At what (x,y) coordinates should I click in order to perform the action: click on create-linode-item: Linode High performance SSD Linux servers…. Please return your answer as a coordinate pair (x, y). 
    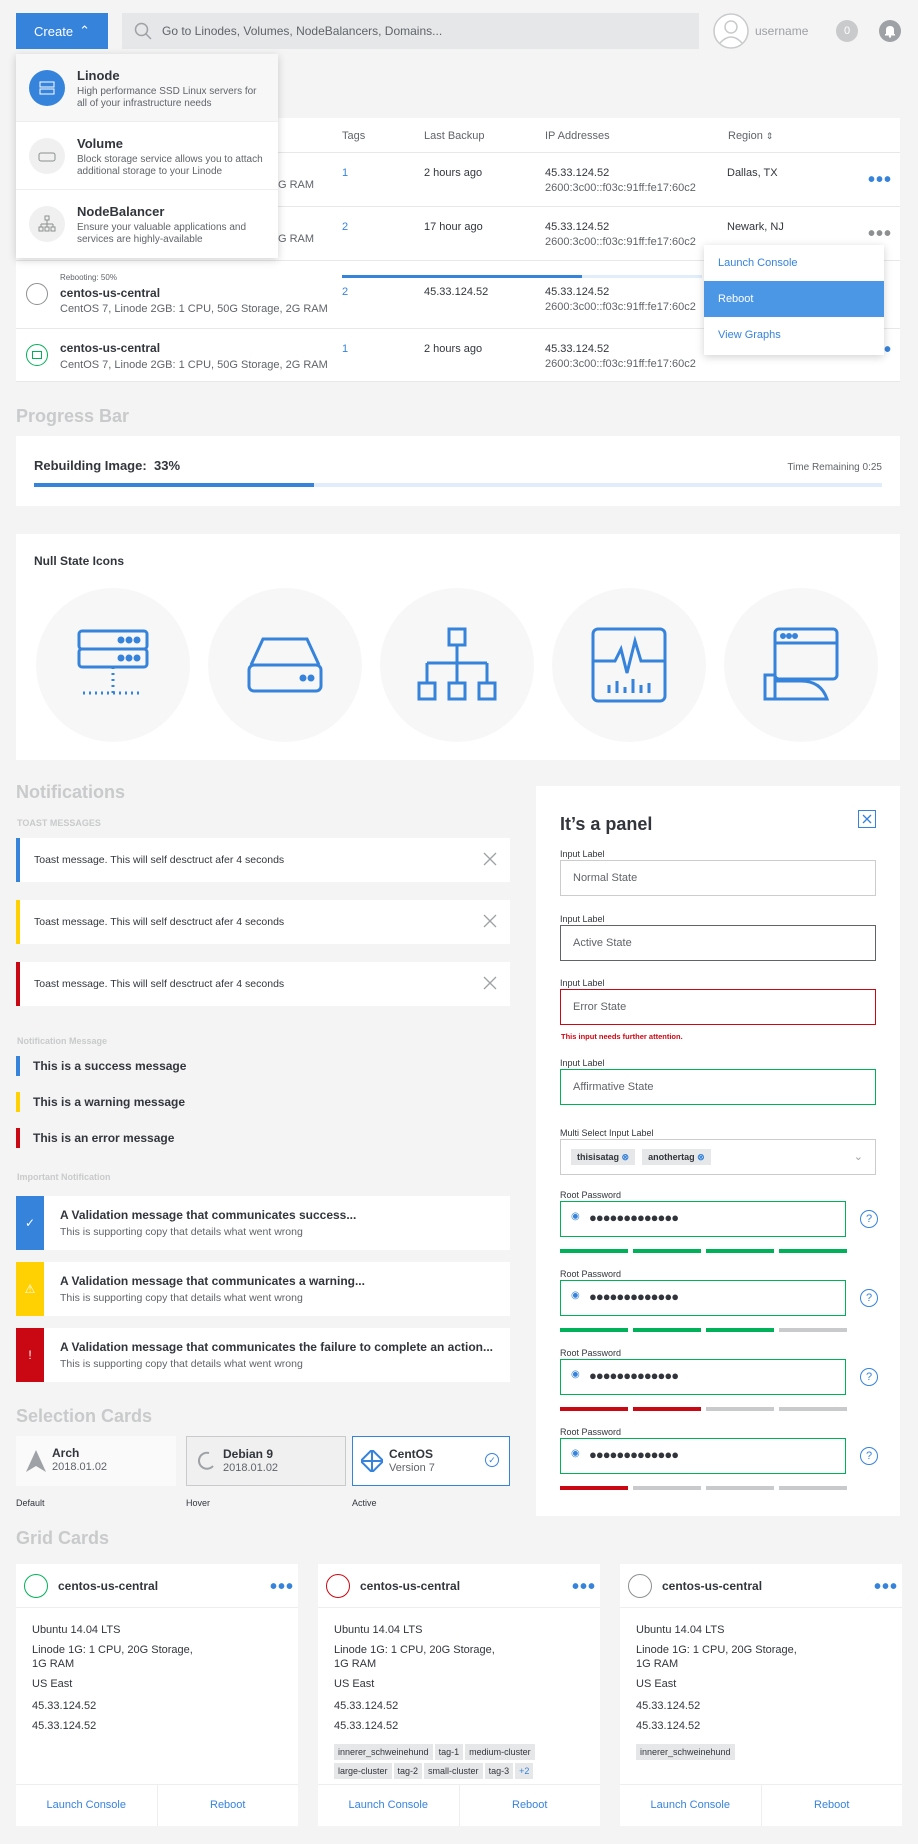
    Looking at the image, I should click on (147, 88).